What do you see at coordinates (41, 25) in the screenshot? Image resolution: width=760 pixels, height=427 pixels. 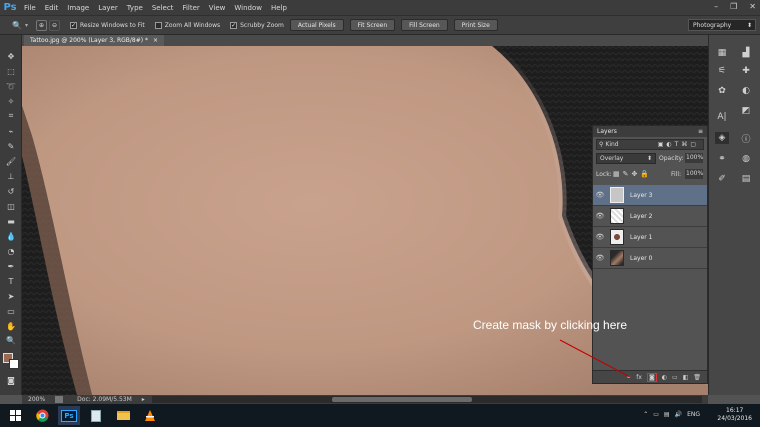 I see `zoom-in-icon: ⊕` at bounding box center [41, 25].